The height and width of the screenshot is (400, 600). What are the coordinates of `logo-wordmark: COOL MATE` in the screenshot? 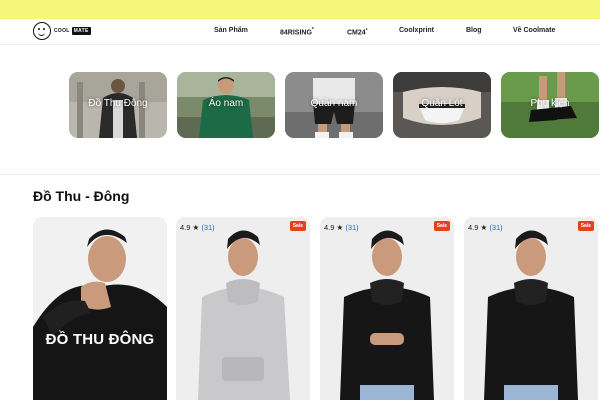 It's located at (72, 31).